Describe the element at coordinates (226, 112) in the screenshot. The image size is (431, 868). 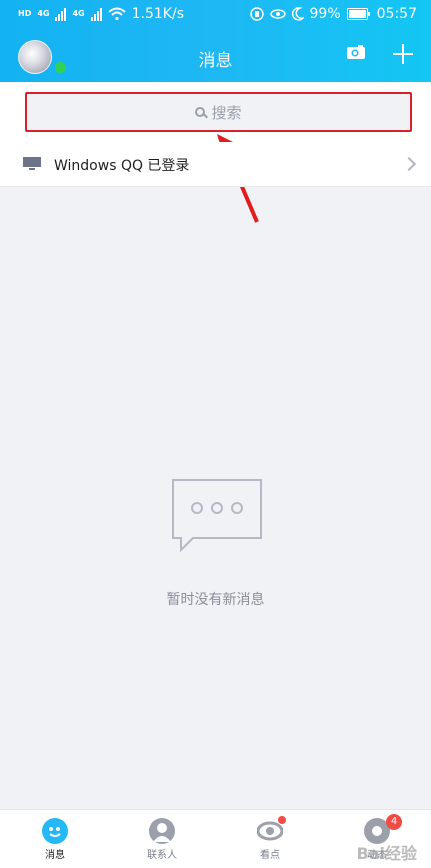
I see `search-placeholder: 搜索` at that location.